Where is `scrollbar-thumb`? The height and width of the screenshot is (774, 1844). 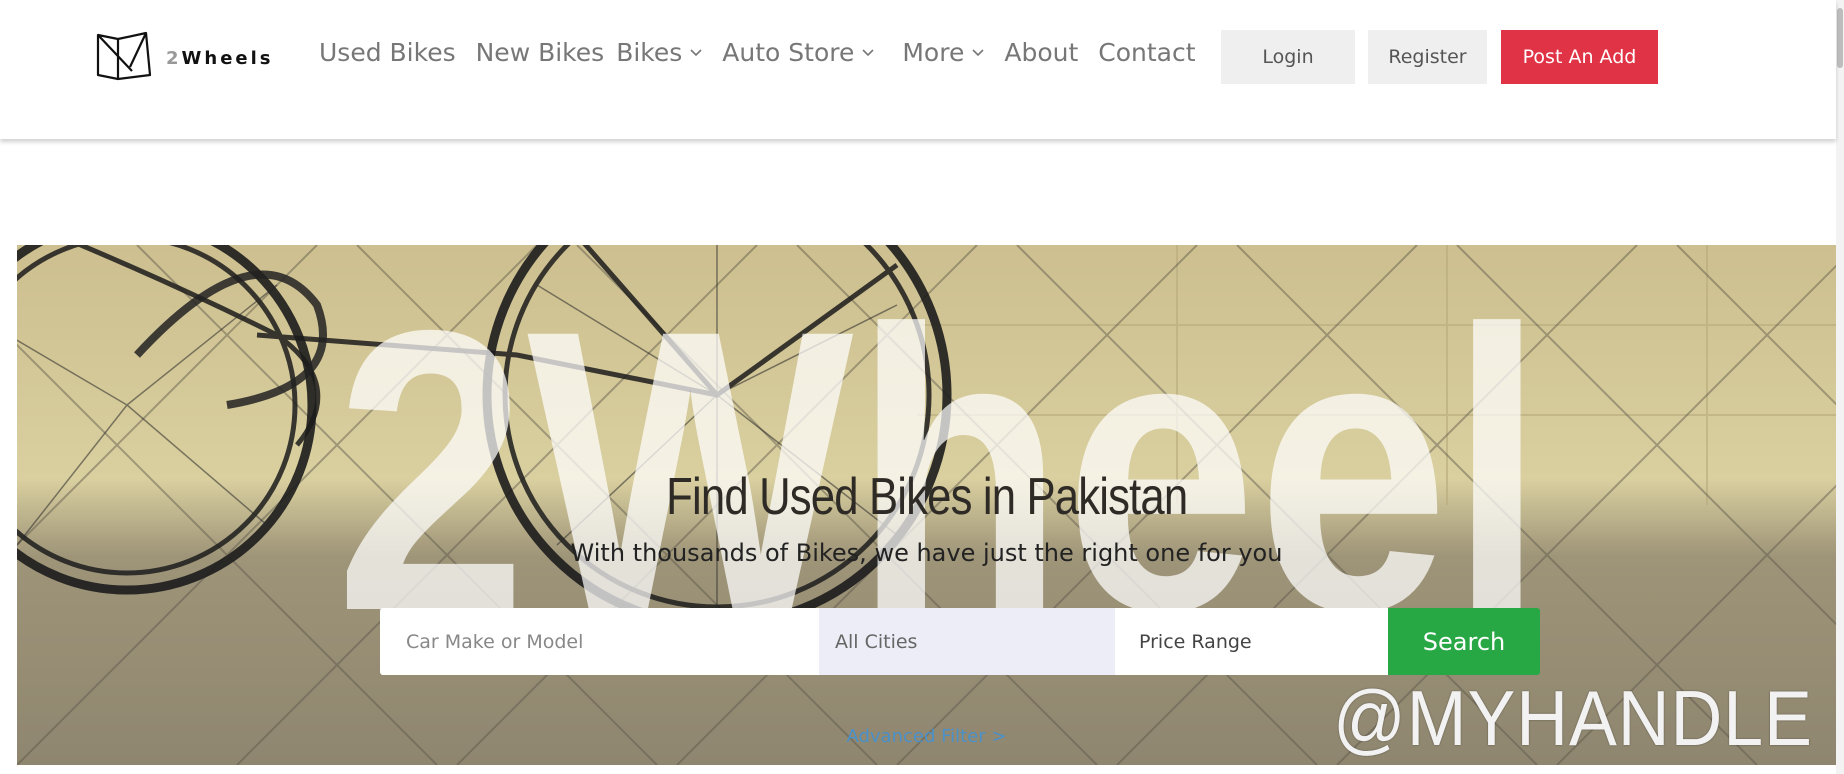 scrollbar-thumb is located at coordinates (1840, 38).